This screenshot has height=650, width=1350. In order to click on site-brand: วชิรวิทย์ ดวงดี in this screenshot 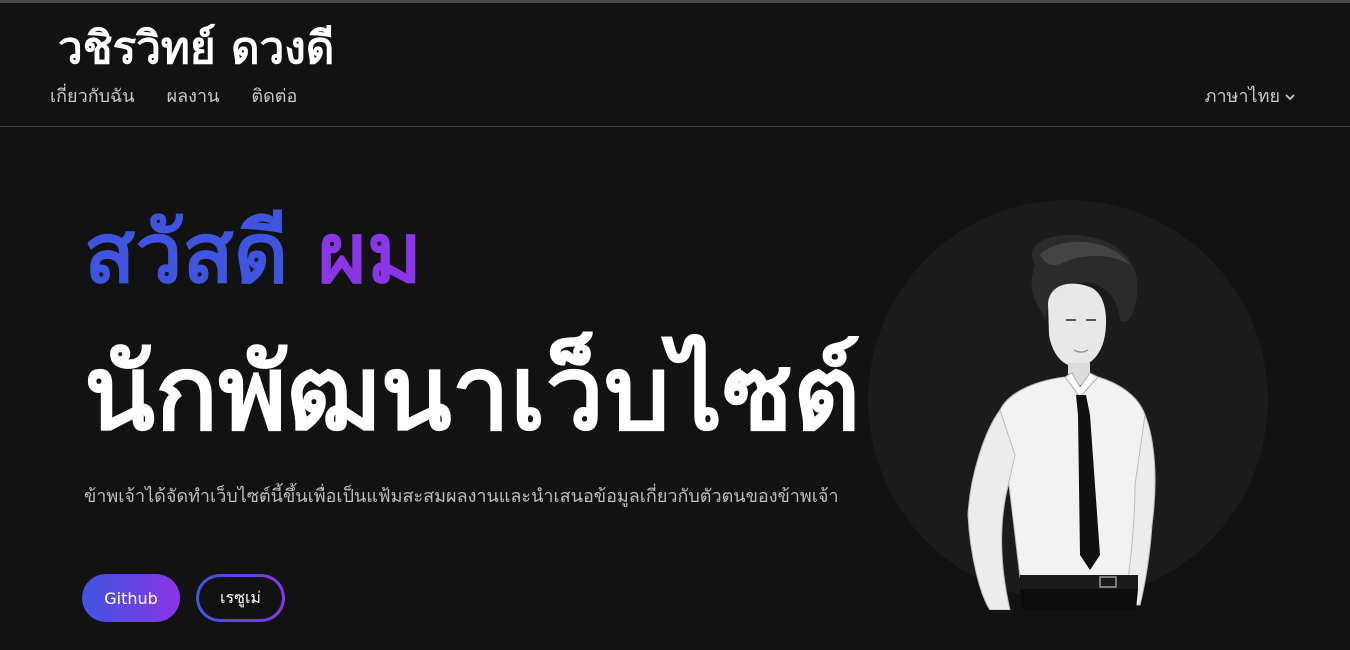, I will do `click(196, 49)`.